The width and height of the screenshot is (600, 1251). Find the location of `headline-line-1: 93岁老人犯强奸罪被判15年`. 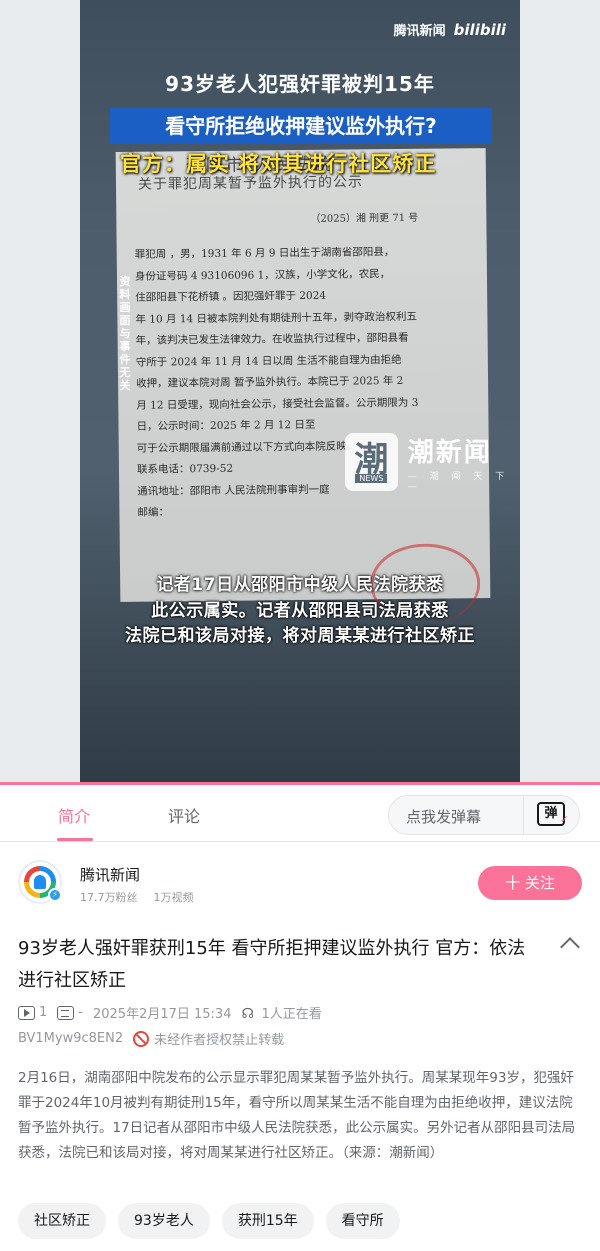

headline-line-1: 93岁老人犯强奸罪被判15年 is located at coordinates (300, 84).